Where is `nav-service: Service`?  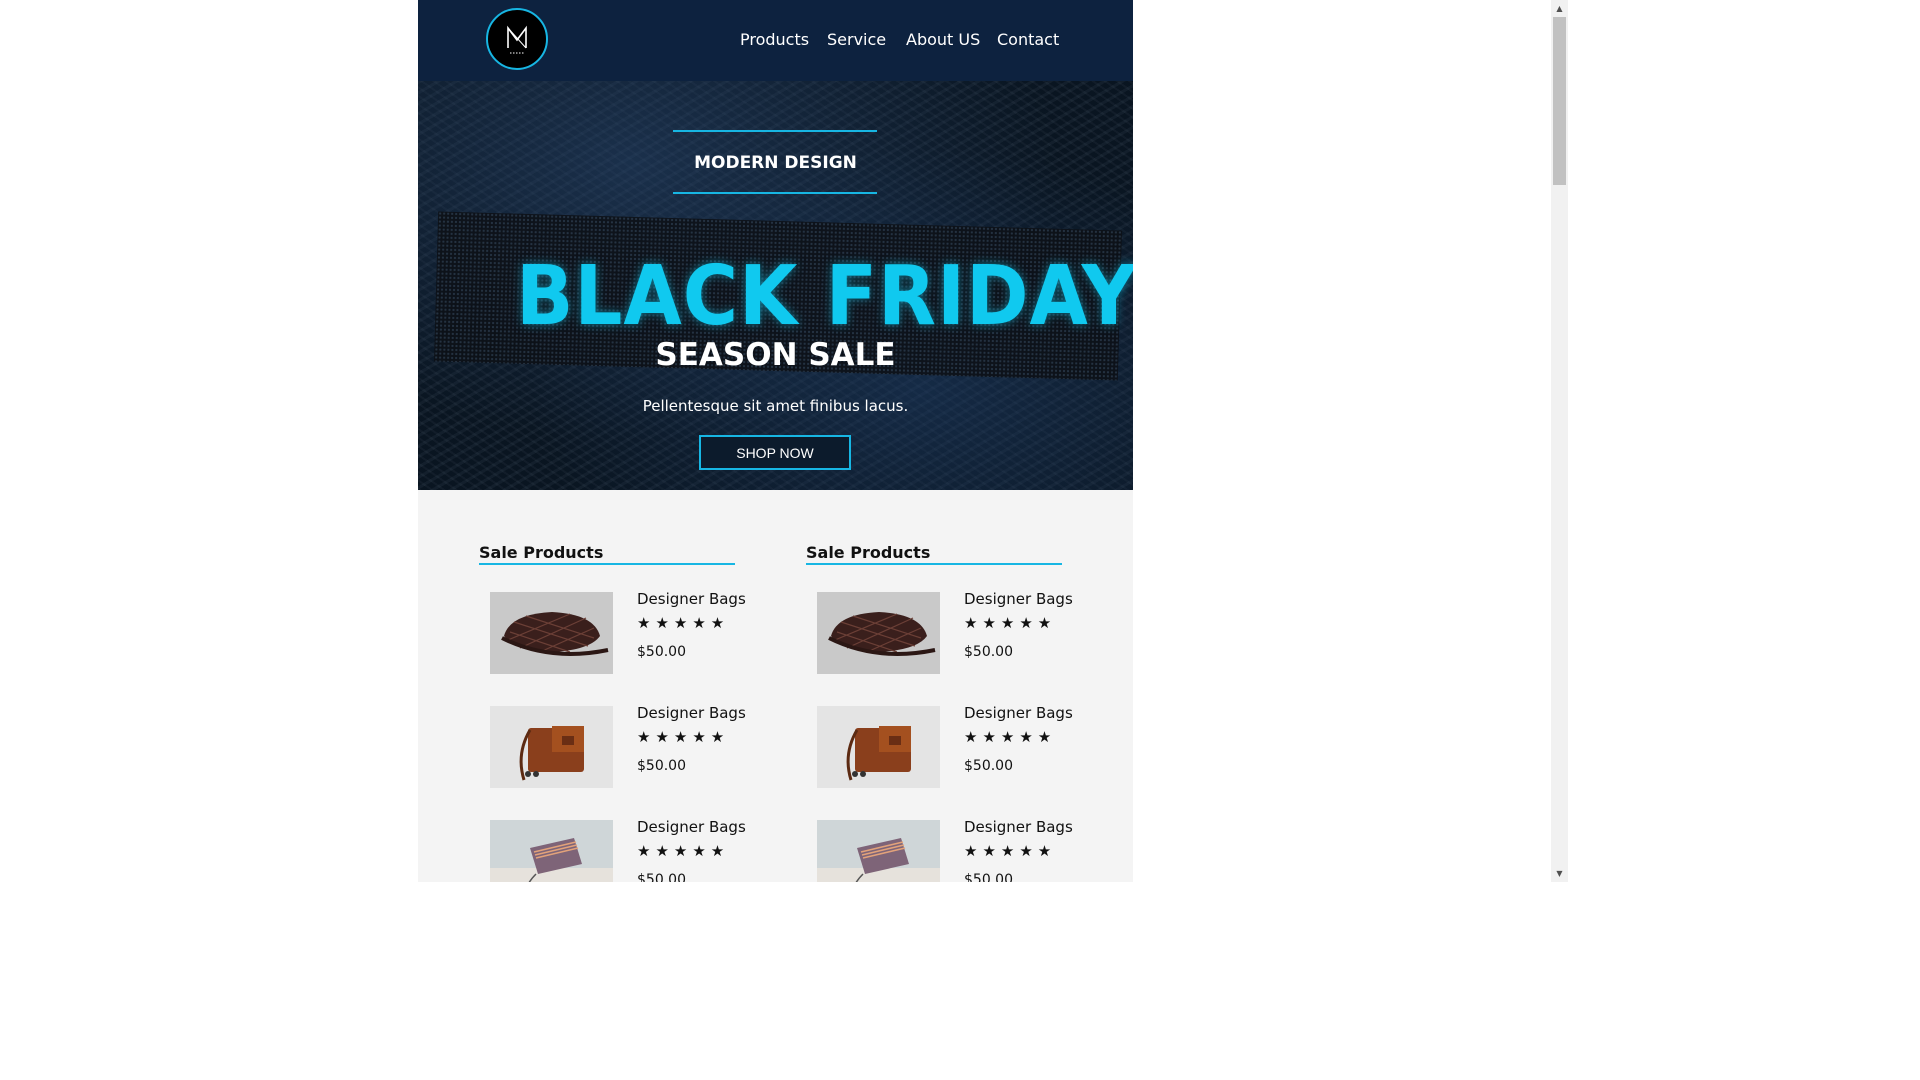
nav-service: Service is located at coordinates (856, 39).